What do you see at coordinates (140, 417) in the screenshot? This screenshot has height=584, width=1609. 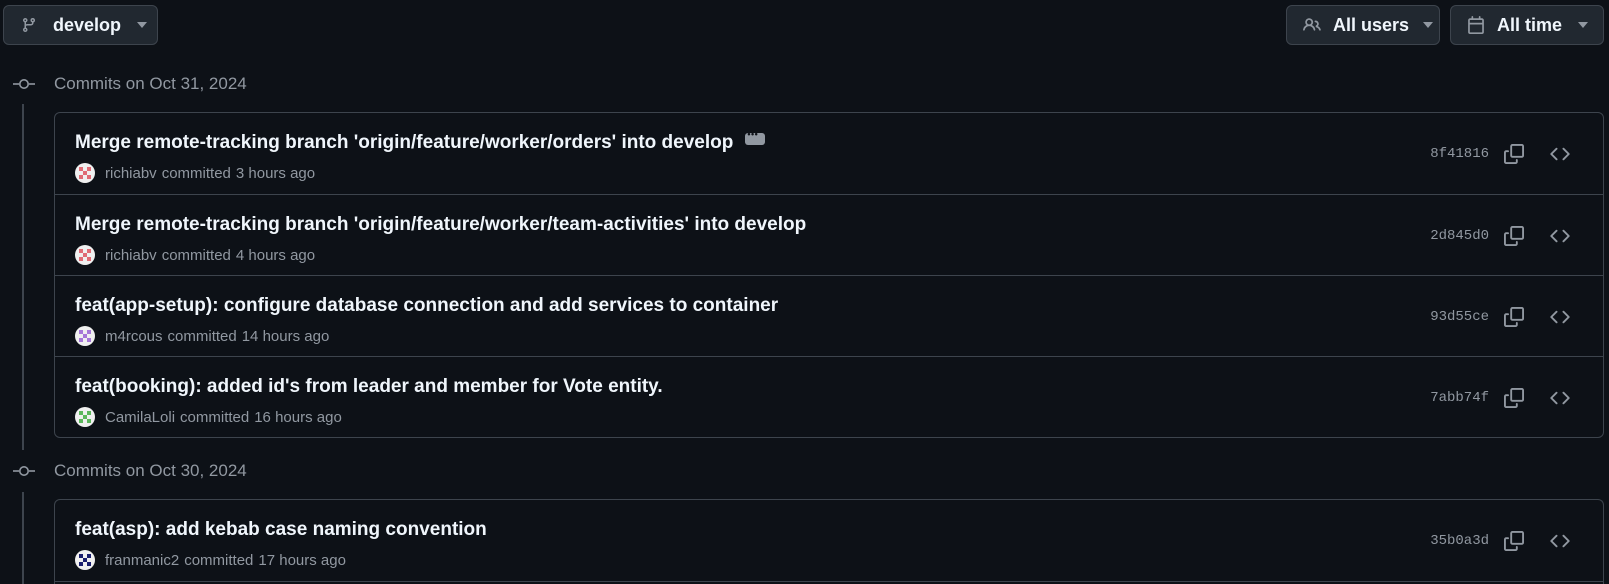 I see `author-link: CamilaLoli` at bounding box center [140, 417].